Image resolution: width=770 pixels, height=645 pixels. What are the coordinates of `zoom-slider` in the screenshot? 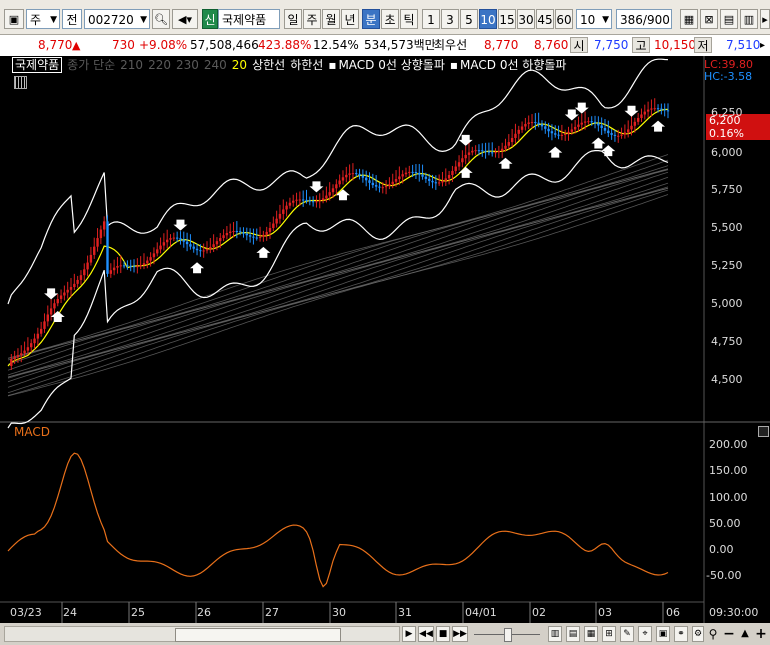 It's located at (507, 634).